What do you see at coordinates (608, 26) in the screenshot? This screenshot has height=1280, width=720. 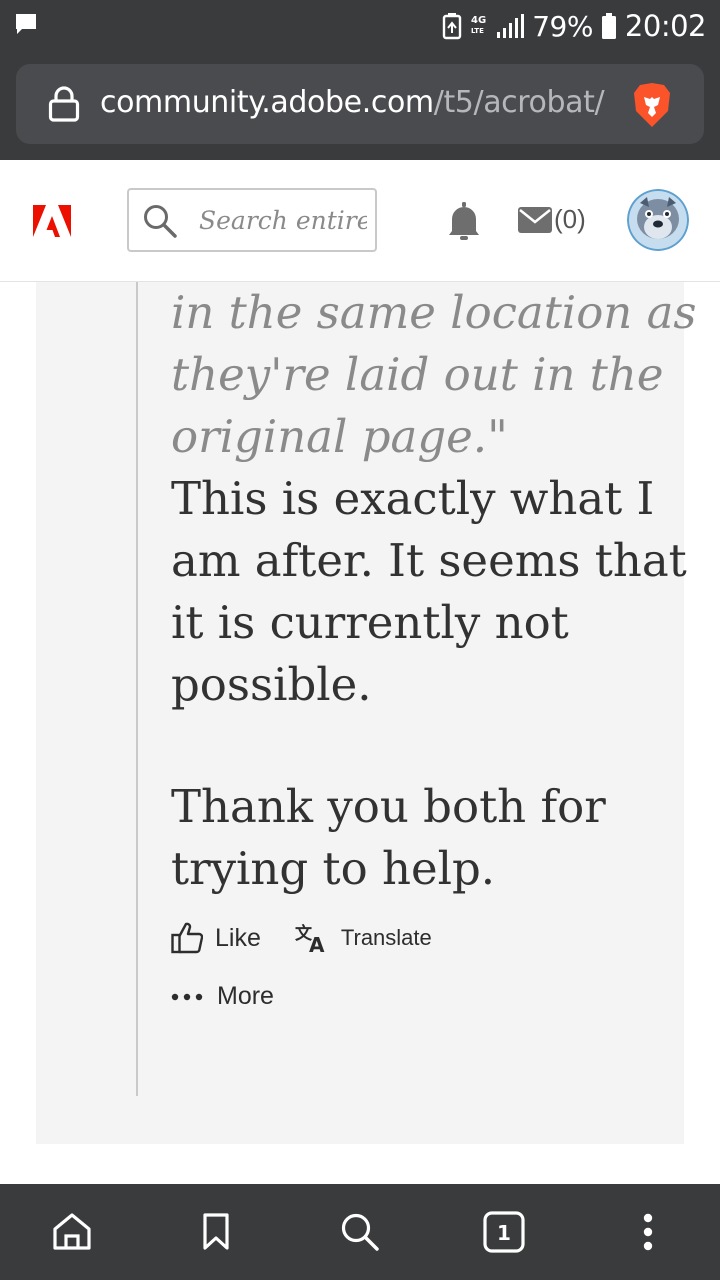 I see `battery-icon` at bounding box center [608, 26].